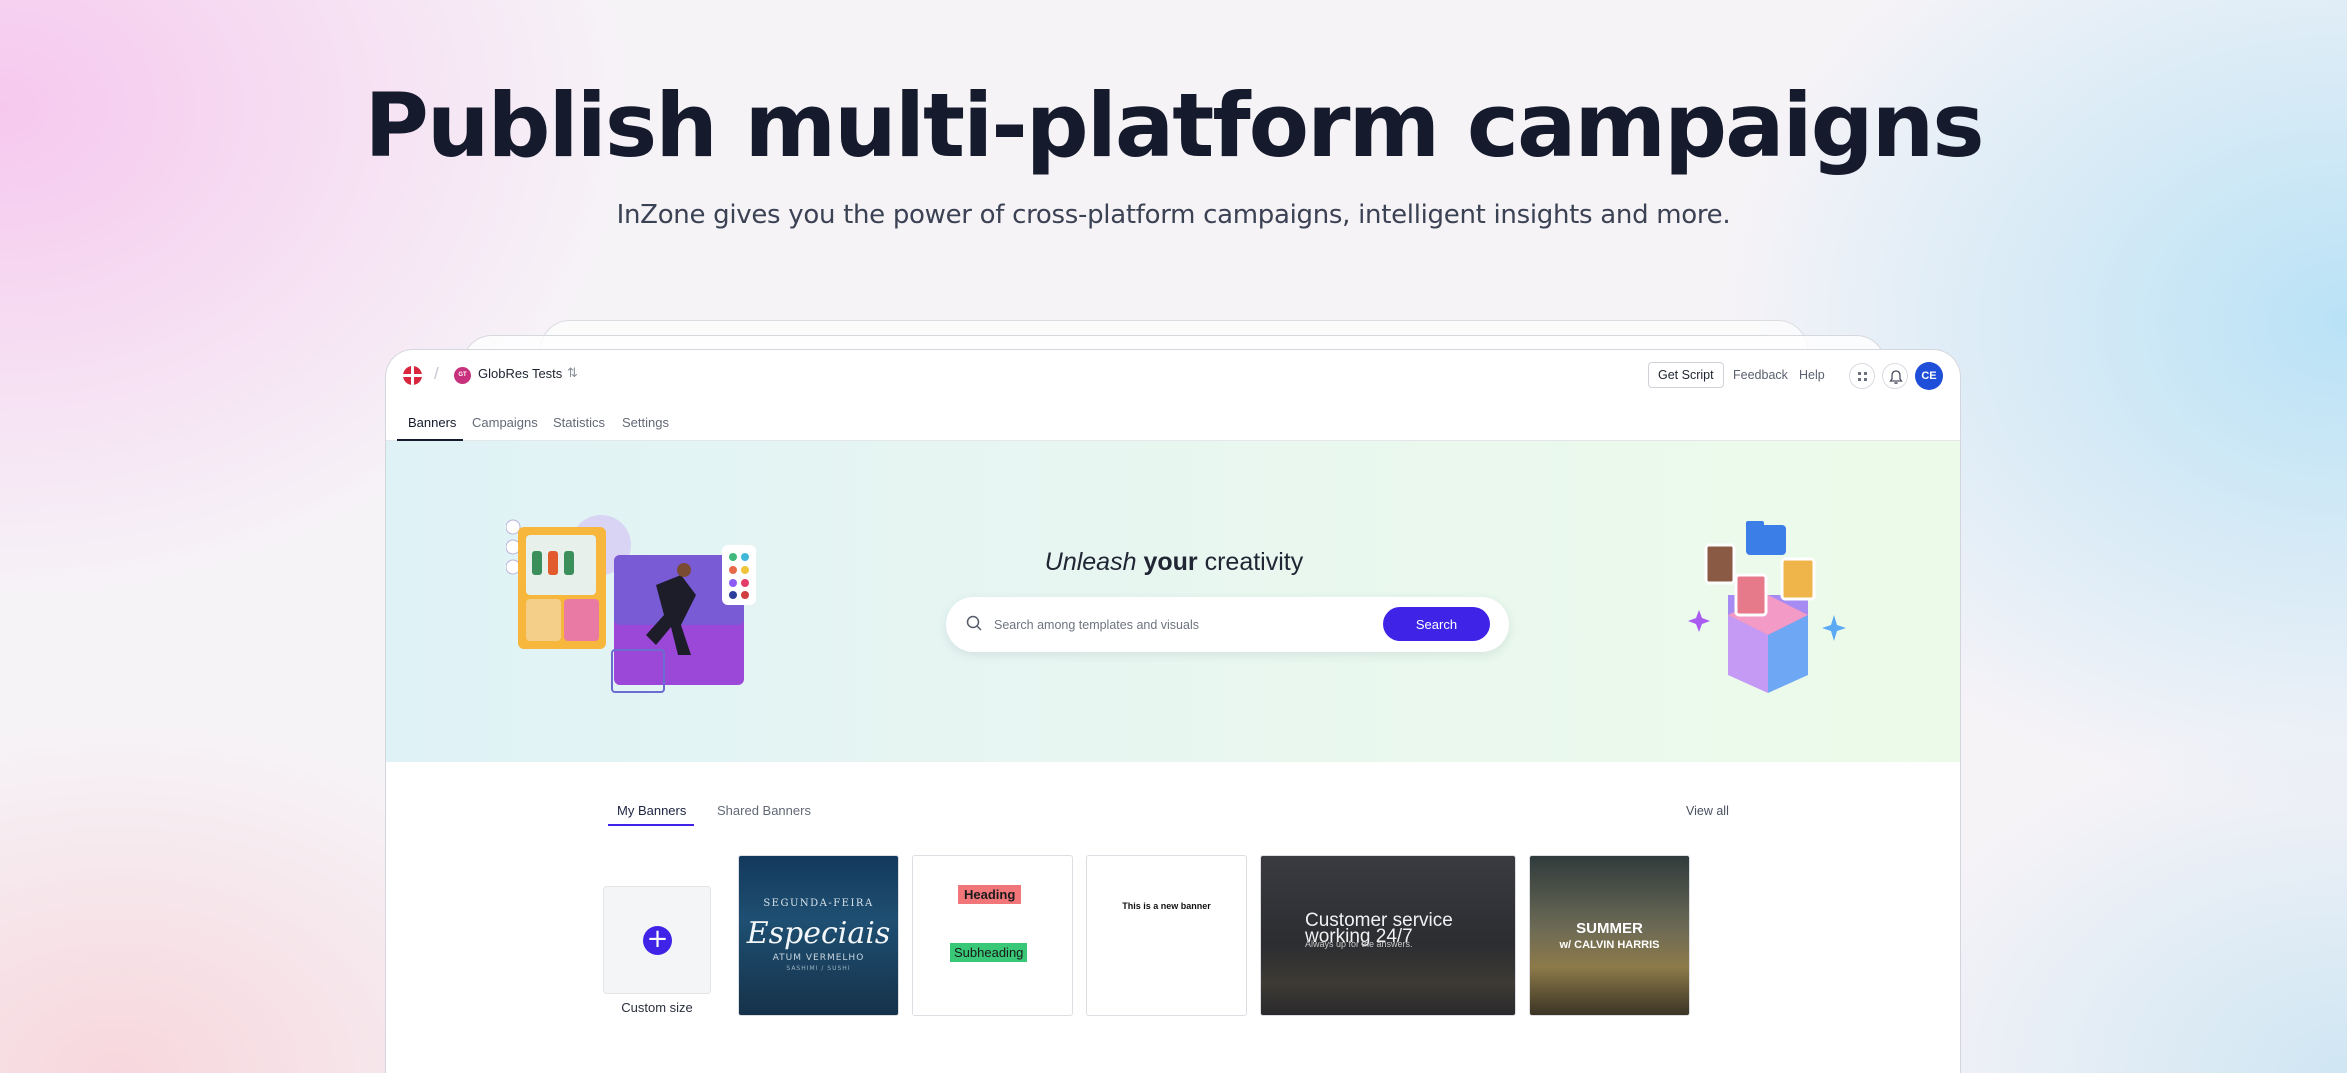 The height and width of the screenshot is (1073, 2347). What do you see at coordinates (462, 375) in the screenshot?
I see `workspace-avatar: GT` at bounding box center [462, 375].